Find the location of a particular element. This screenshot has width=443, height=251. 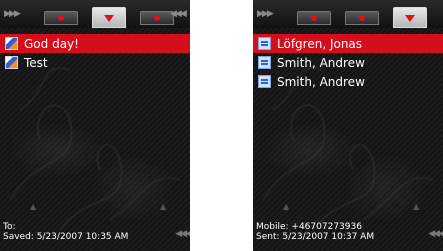

list-item: Löfgren, Jonas is located at coordinates (348, 43).